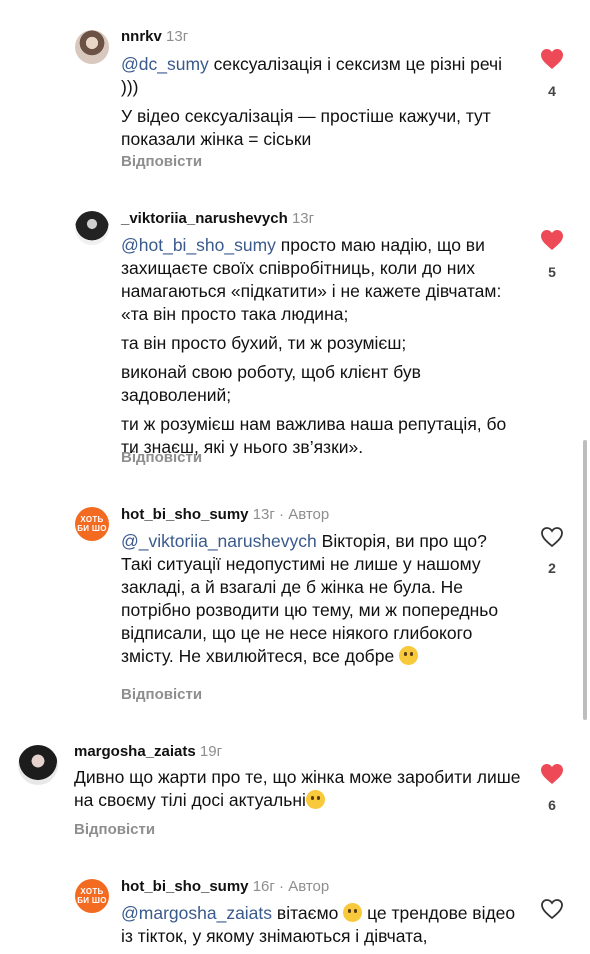  I want to click on like-count: 2, so click(552, 568).